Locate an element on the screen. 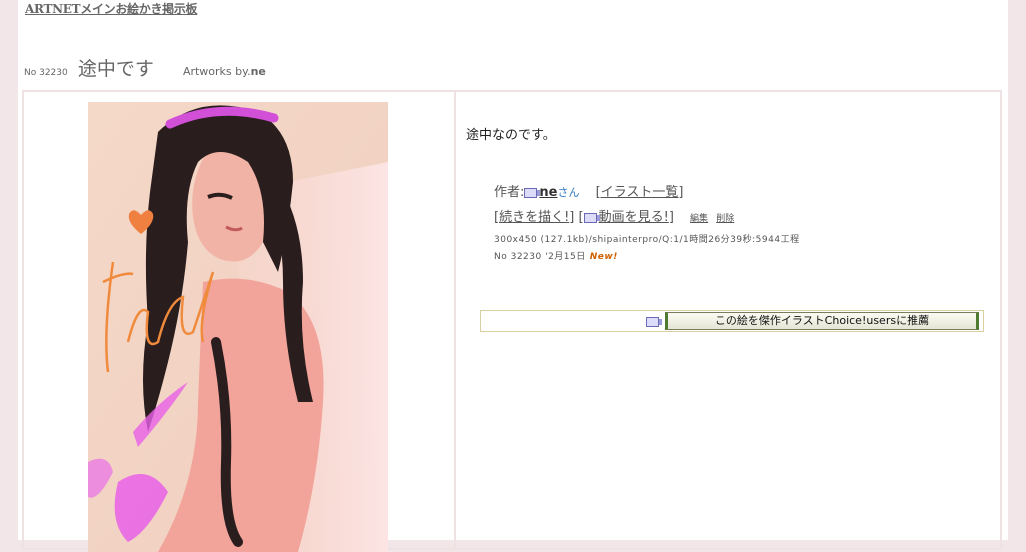 The height and width of the screenshot is (552, 1026). recommend-box: この絵を傑作イラストChoice!usersに推薦 is located at coordinates (732, 321).